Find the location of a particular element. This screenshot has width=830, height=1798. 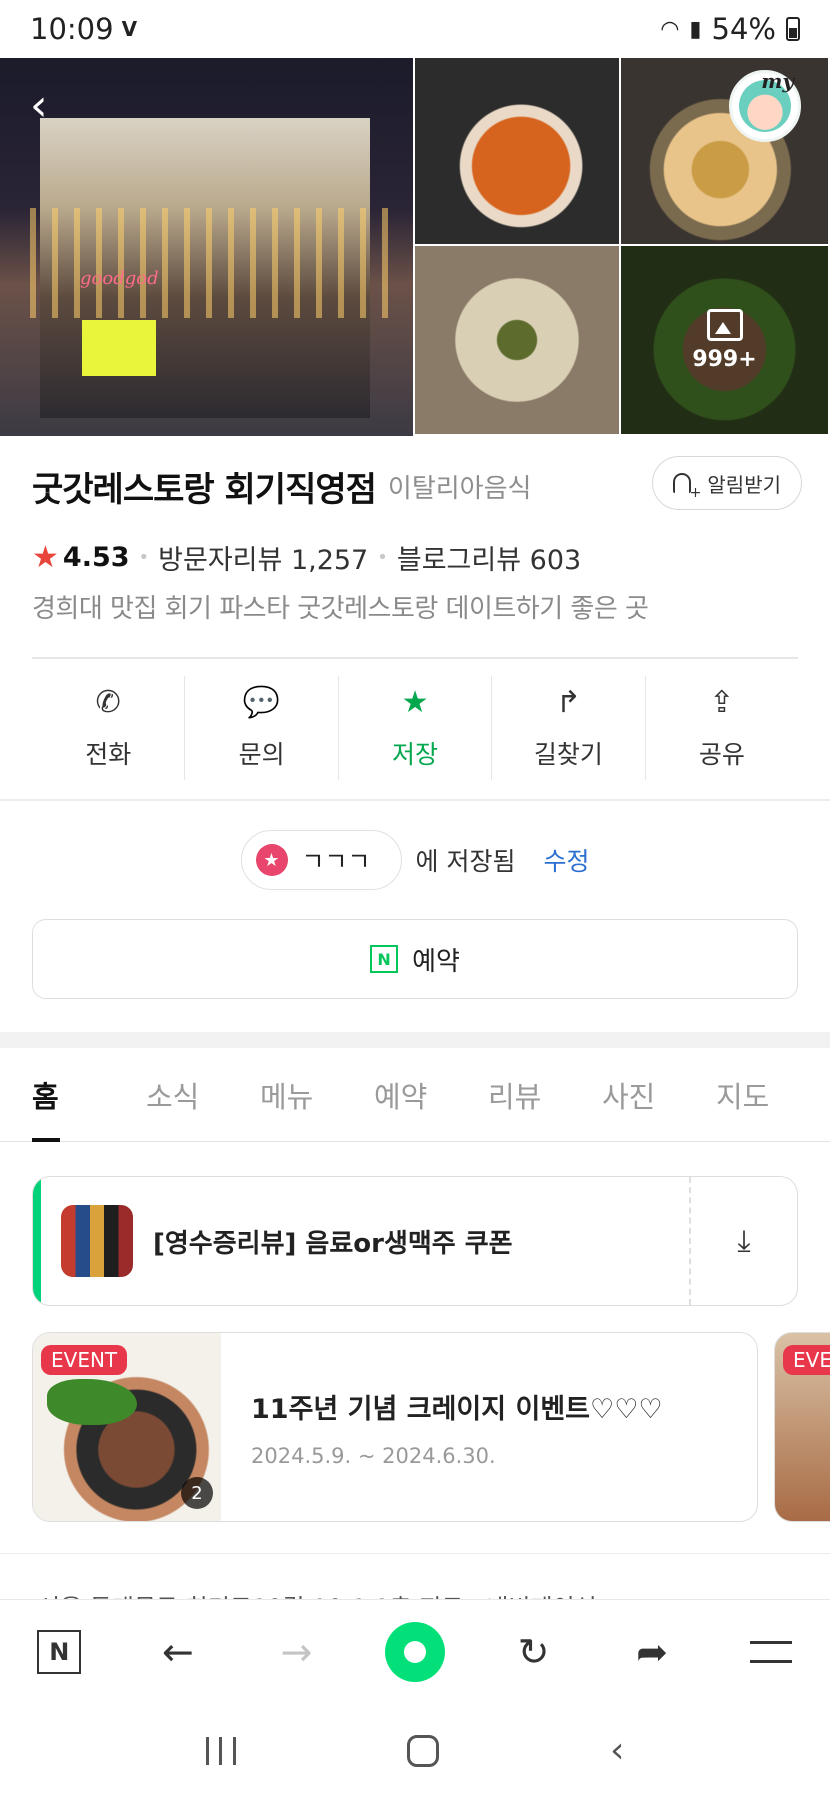

green-dot-button is located at coordinates (414, 1651).